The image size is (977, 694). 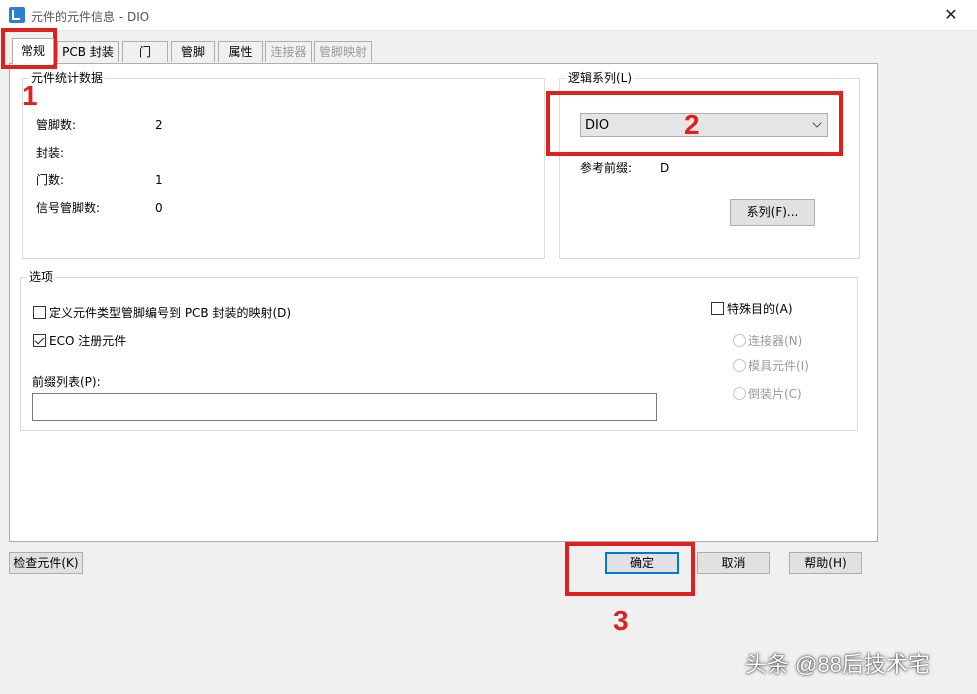 What do you see at coordinates (283, 164) in the screenshot?
I see `stats-group: 元件统计数据` at bounding box center [283, 164].